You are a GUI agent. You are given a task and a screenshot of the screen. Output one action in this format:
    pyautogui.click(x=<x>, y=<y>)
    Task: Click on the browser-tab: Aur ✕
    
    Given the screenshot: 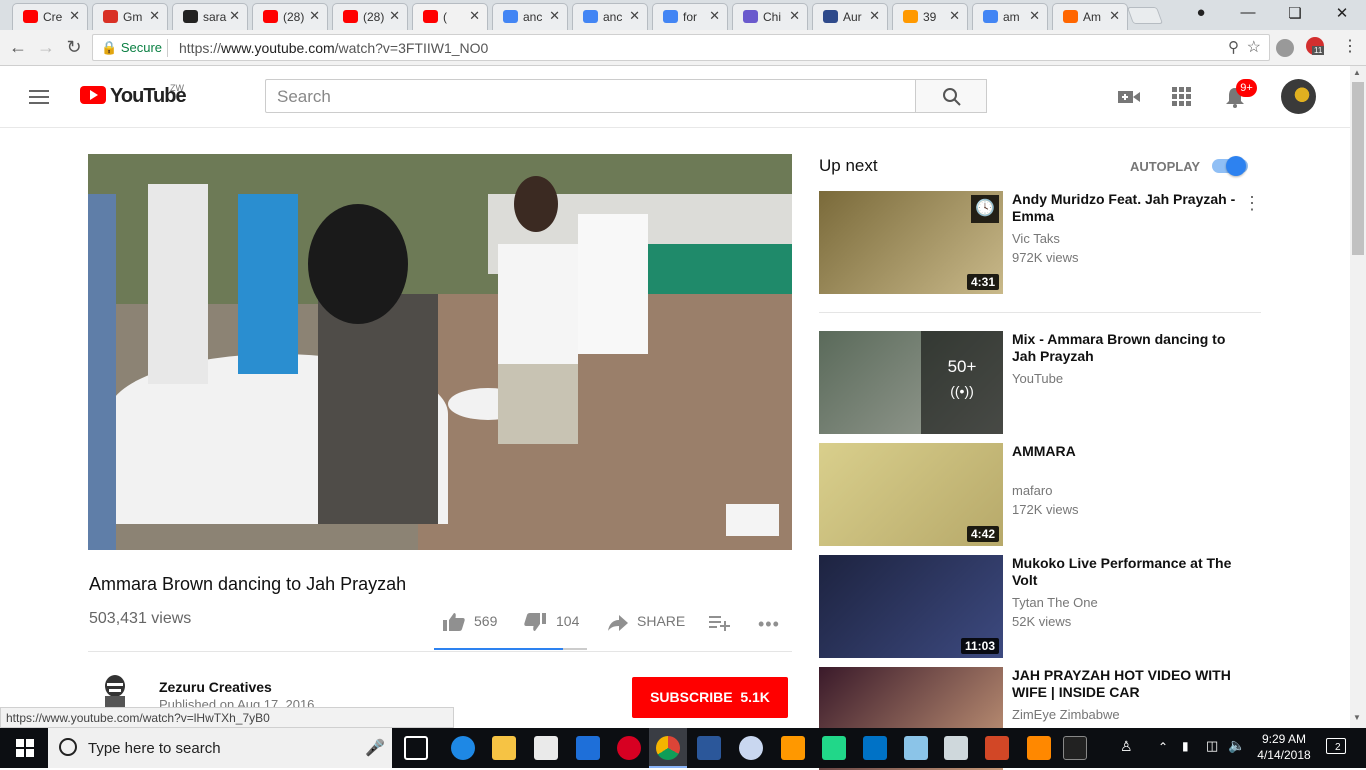 What is the action you would take?
    pyautogui.click(x=850, y=16)
    